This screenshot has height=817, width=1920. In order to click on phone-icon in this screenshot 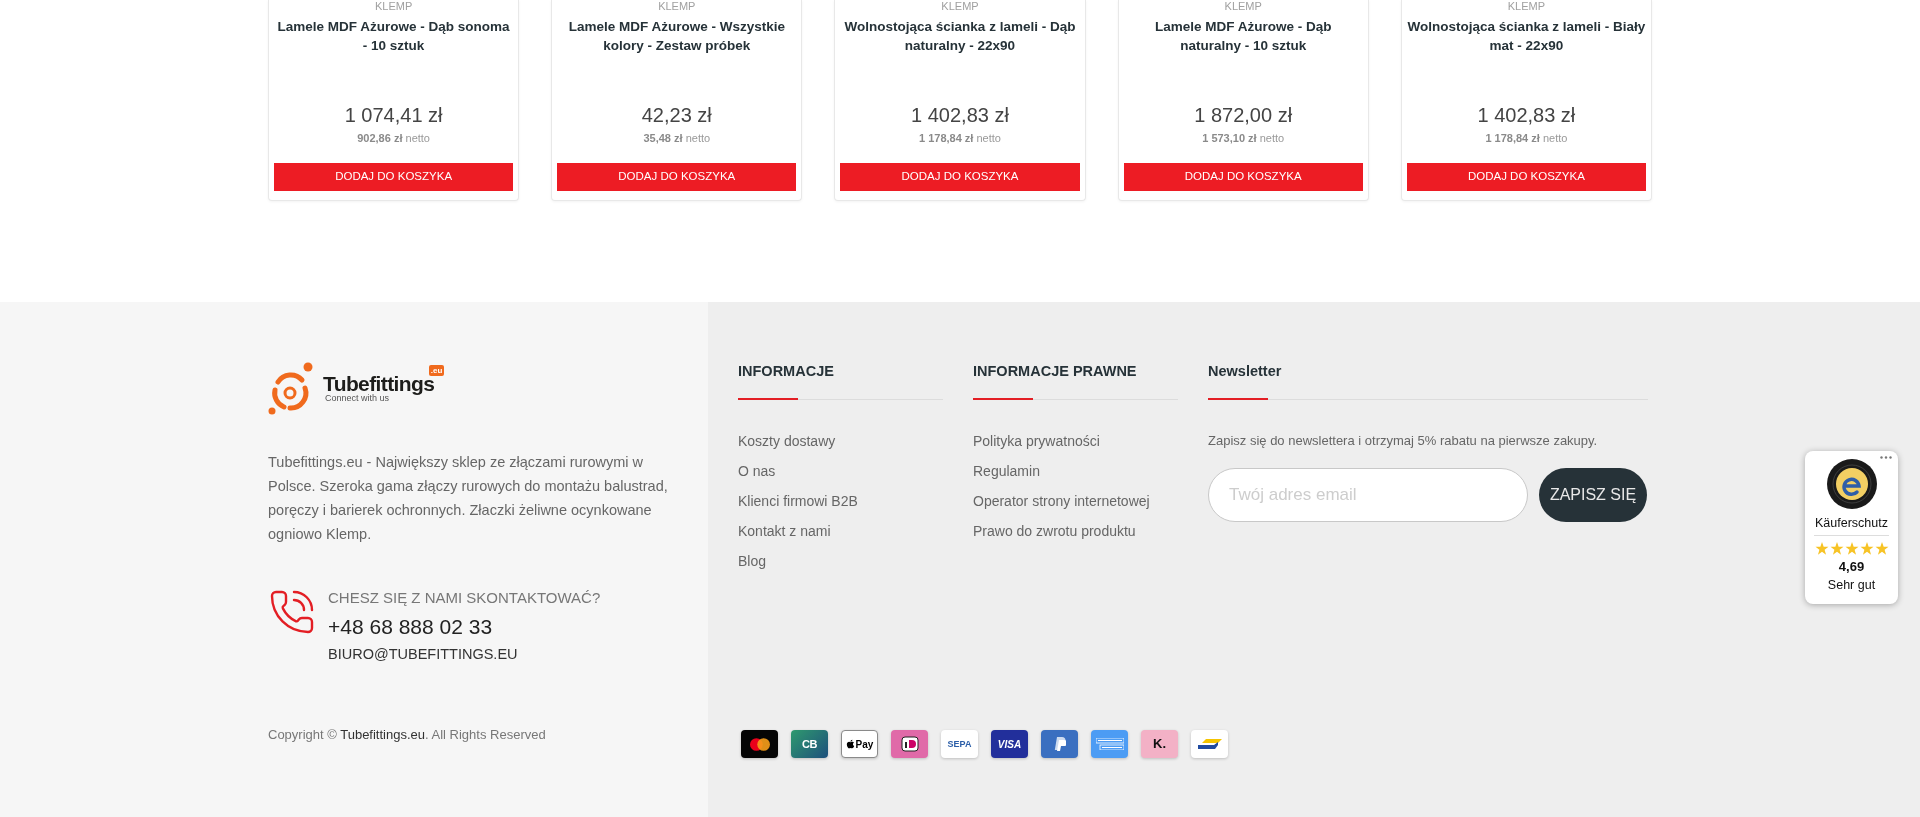, I will do `click(292, 612)`.